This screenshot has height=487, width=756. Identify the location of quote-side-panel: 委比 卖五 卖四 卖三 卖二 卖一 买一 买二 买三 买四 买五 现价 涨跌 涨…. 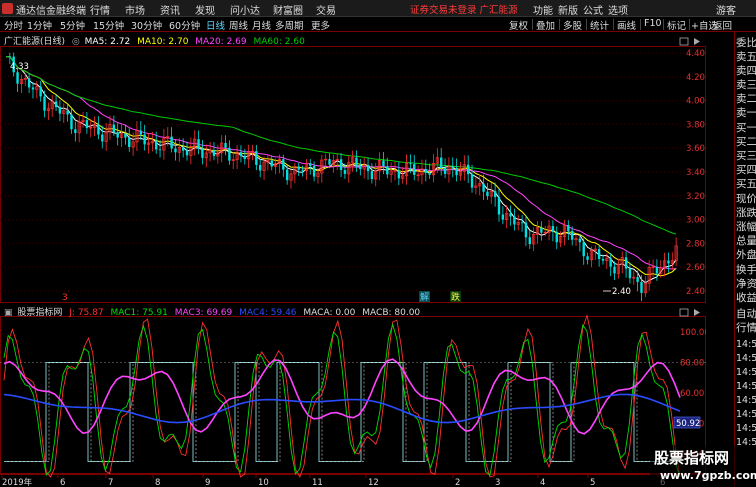
(745, 259).